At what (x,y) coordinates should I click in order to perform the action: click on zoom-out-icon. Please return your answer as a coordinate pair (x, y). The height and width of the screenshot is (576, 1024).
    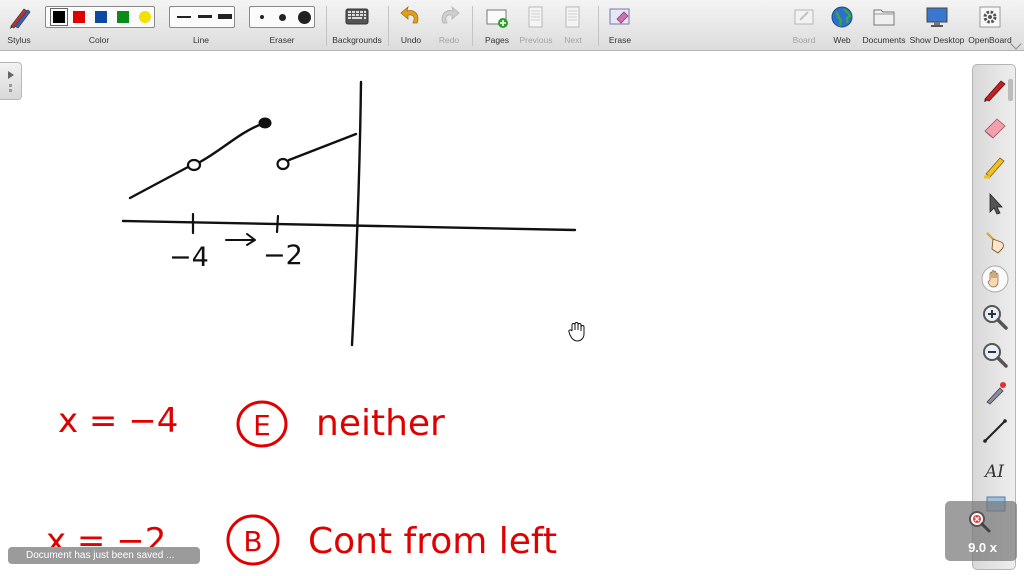
    Looking at the image, I should click on (995, 355).